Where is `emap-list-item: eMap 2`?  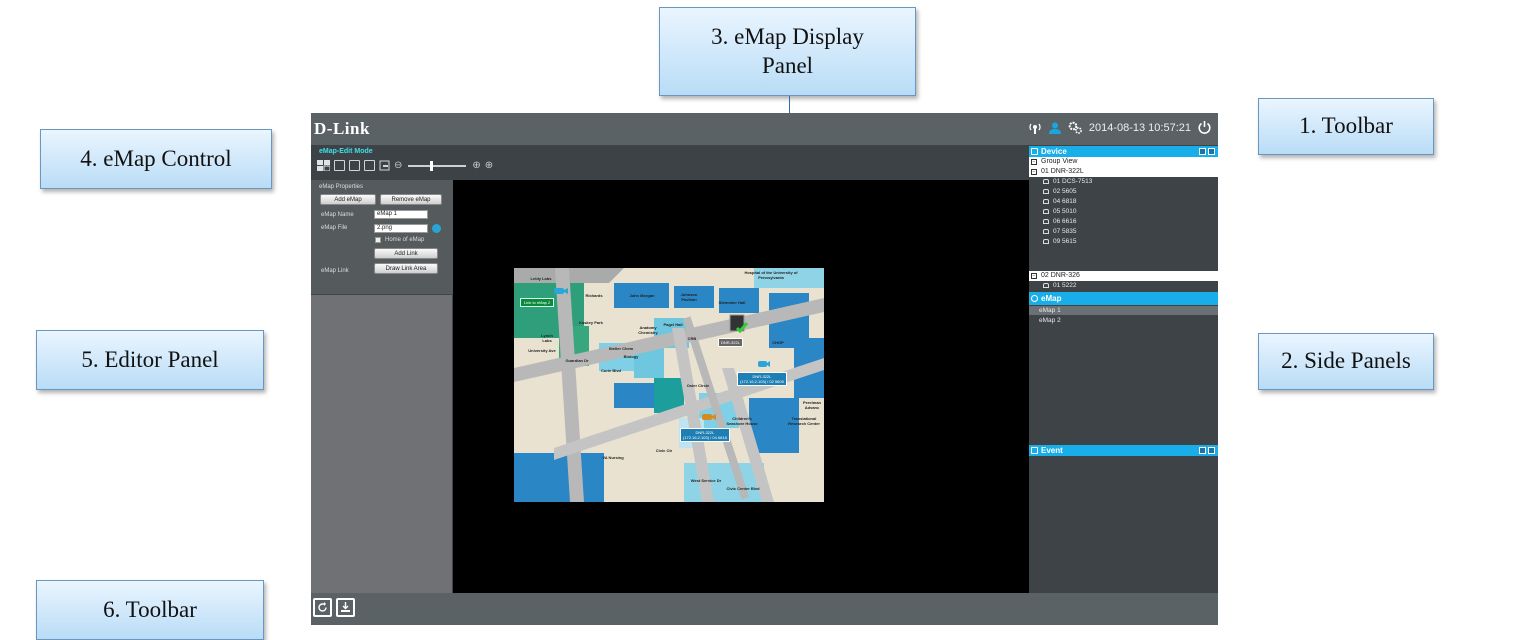
emap-list-item: eMap 2 is located at coordinates (1123, 320).